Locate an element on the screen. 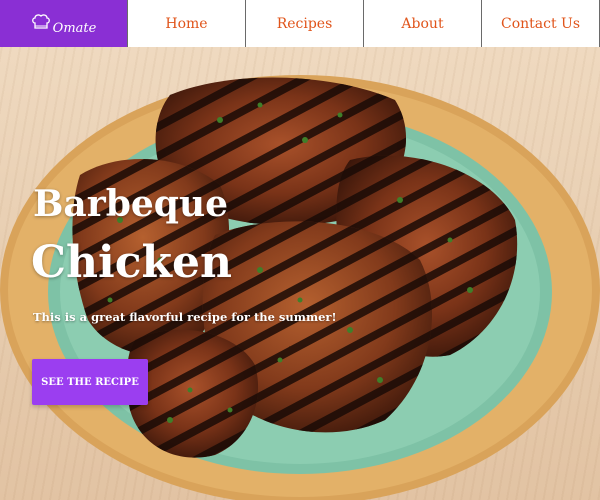 Image resolution: width=600 pixels, height=500 pixels. brand-logo: Omate is located at coordinates (63, 23).